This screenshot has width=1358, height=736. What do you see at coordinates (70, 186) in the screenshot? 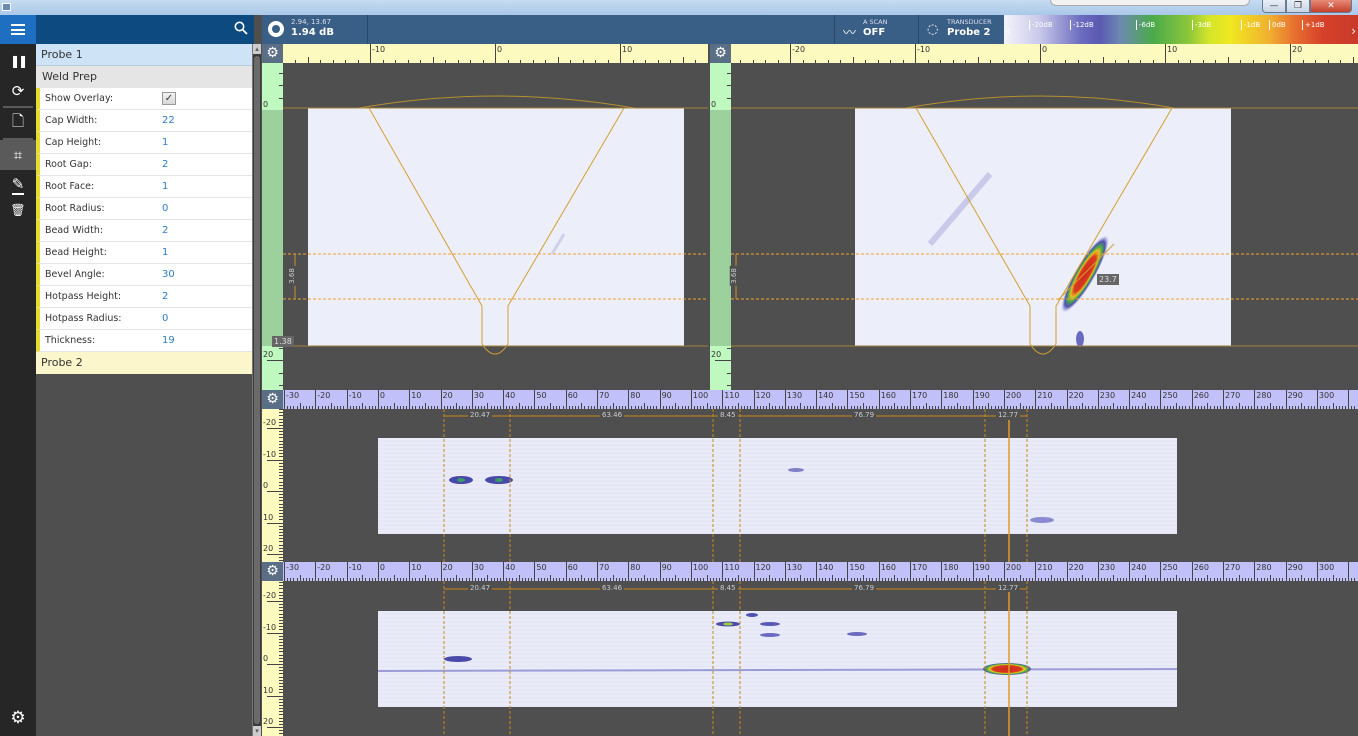
I see `prop-label: Root Face:` at bounding box center [70, 186].